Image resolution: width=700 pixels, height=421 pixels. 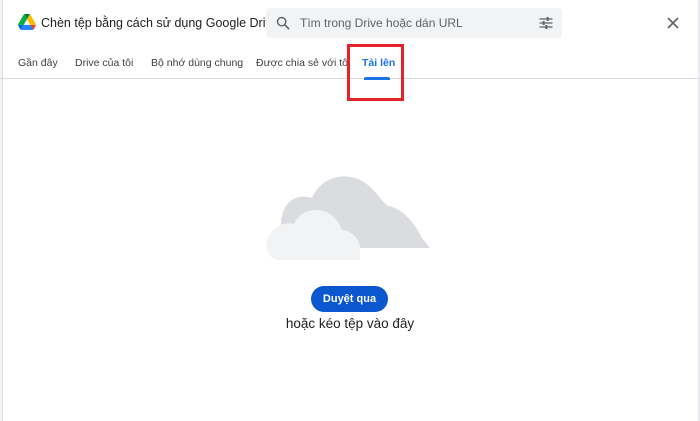 I want to click on dialog-title: Chèn tệp bằng cách sử dụng Google Drive, so click(x=160, y=23).